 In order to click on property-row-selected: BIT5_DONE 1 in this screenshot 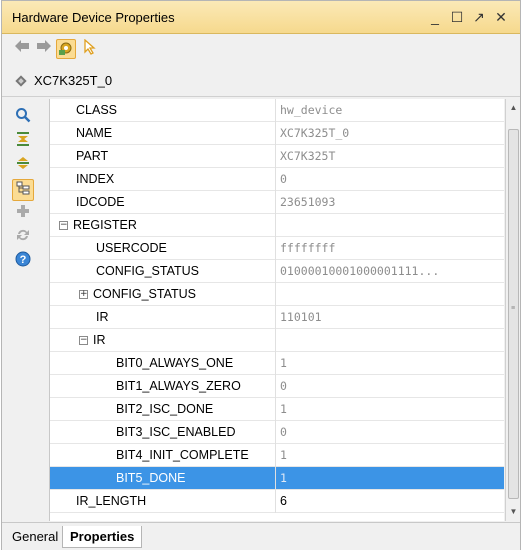, I will do `click(277, 478)`.